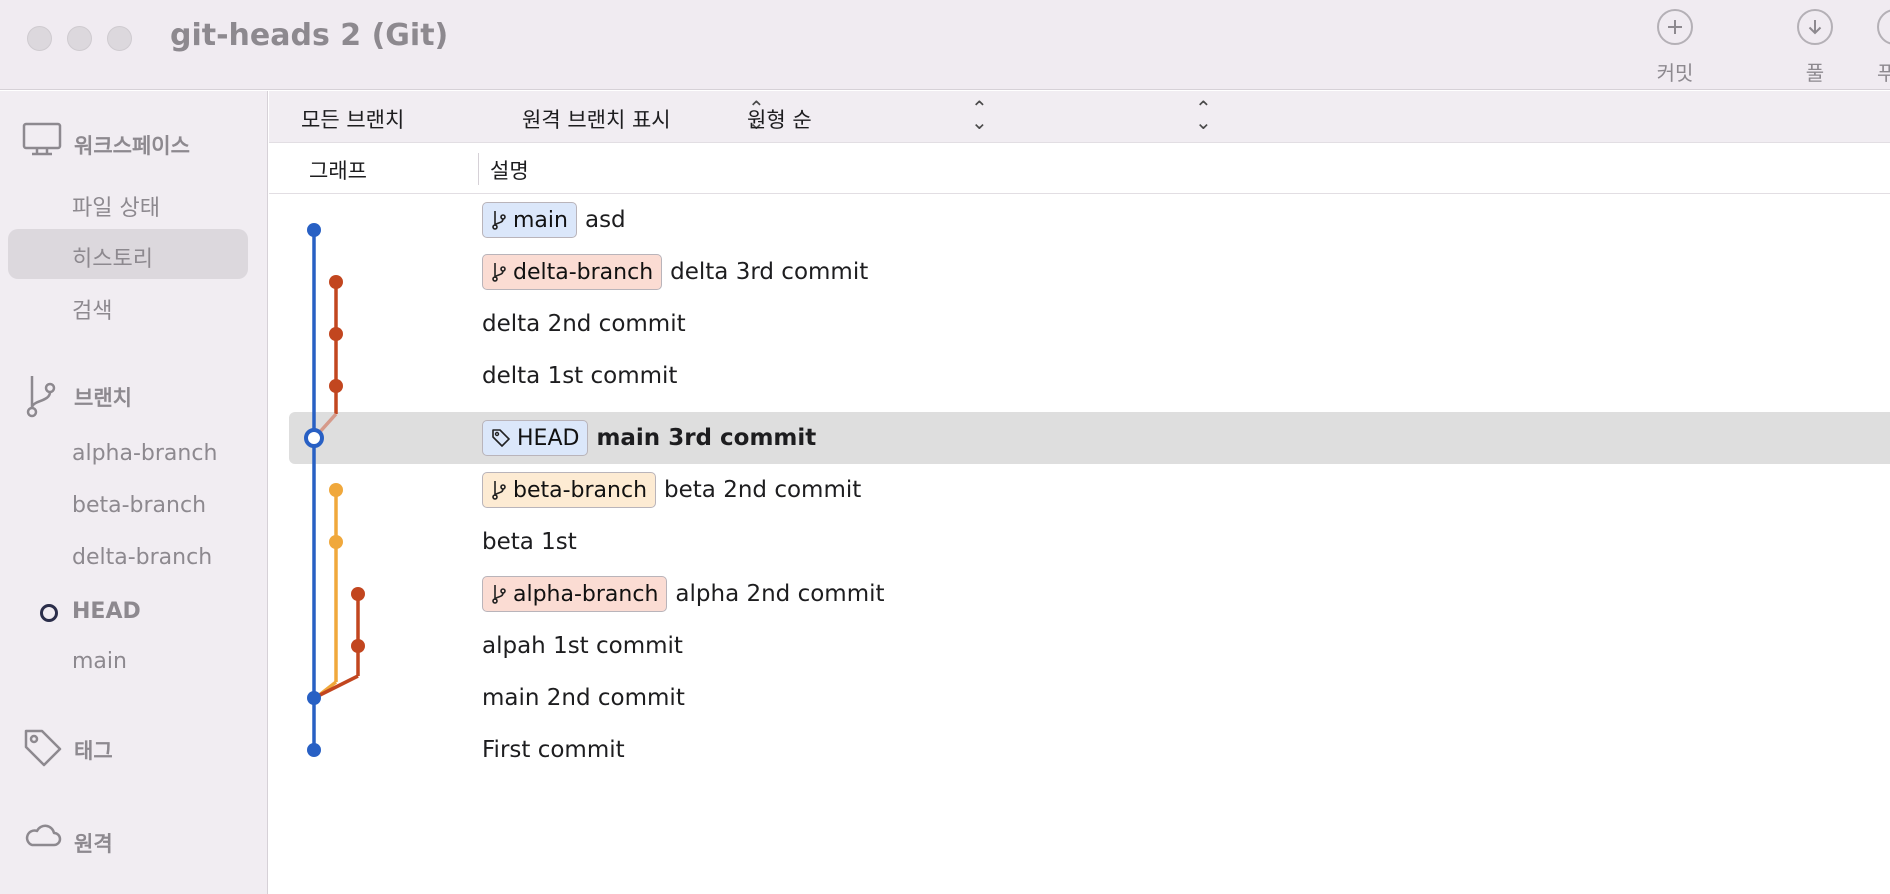 This screenshot has height=894, width=1890. Describe the element at coordinates (112, 259) in the screenshot. I see `sidebar-item-label: 히스토리` at that location.